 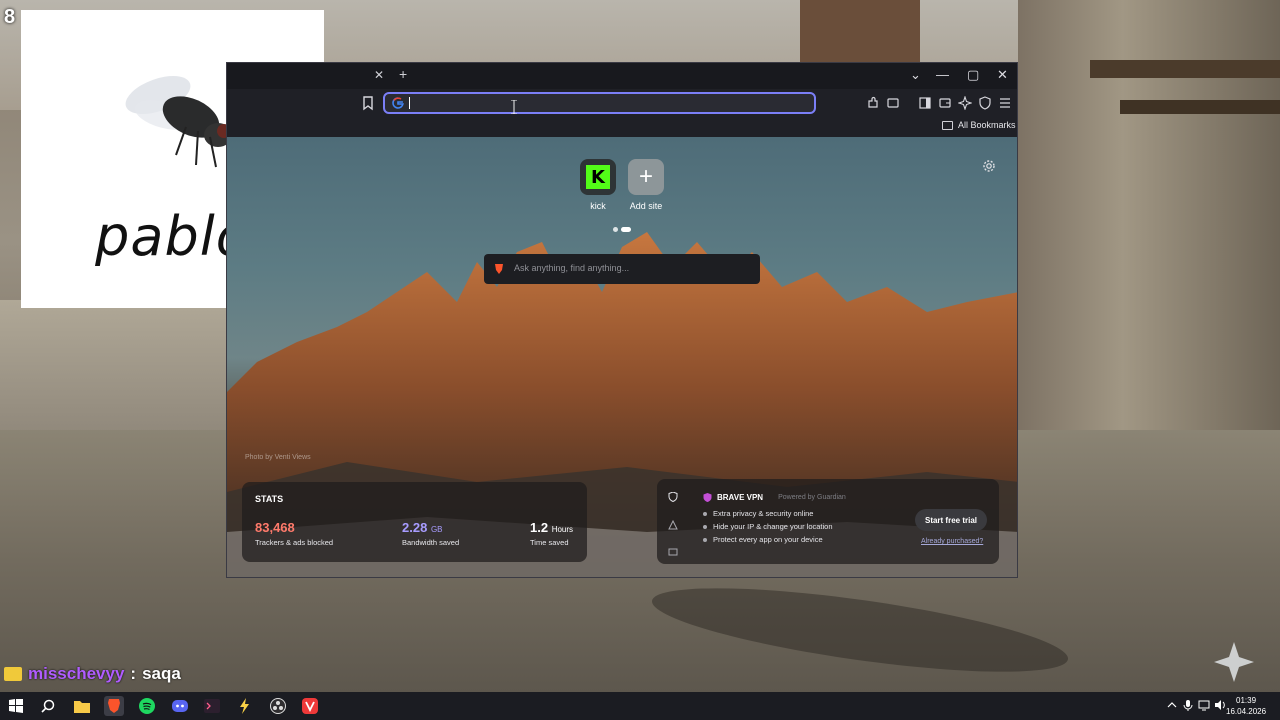 I want to click on top-site-label: Add site, so click(x=646, y=206).